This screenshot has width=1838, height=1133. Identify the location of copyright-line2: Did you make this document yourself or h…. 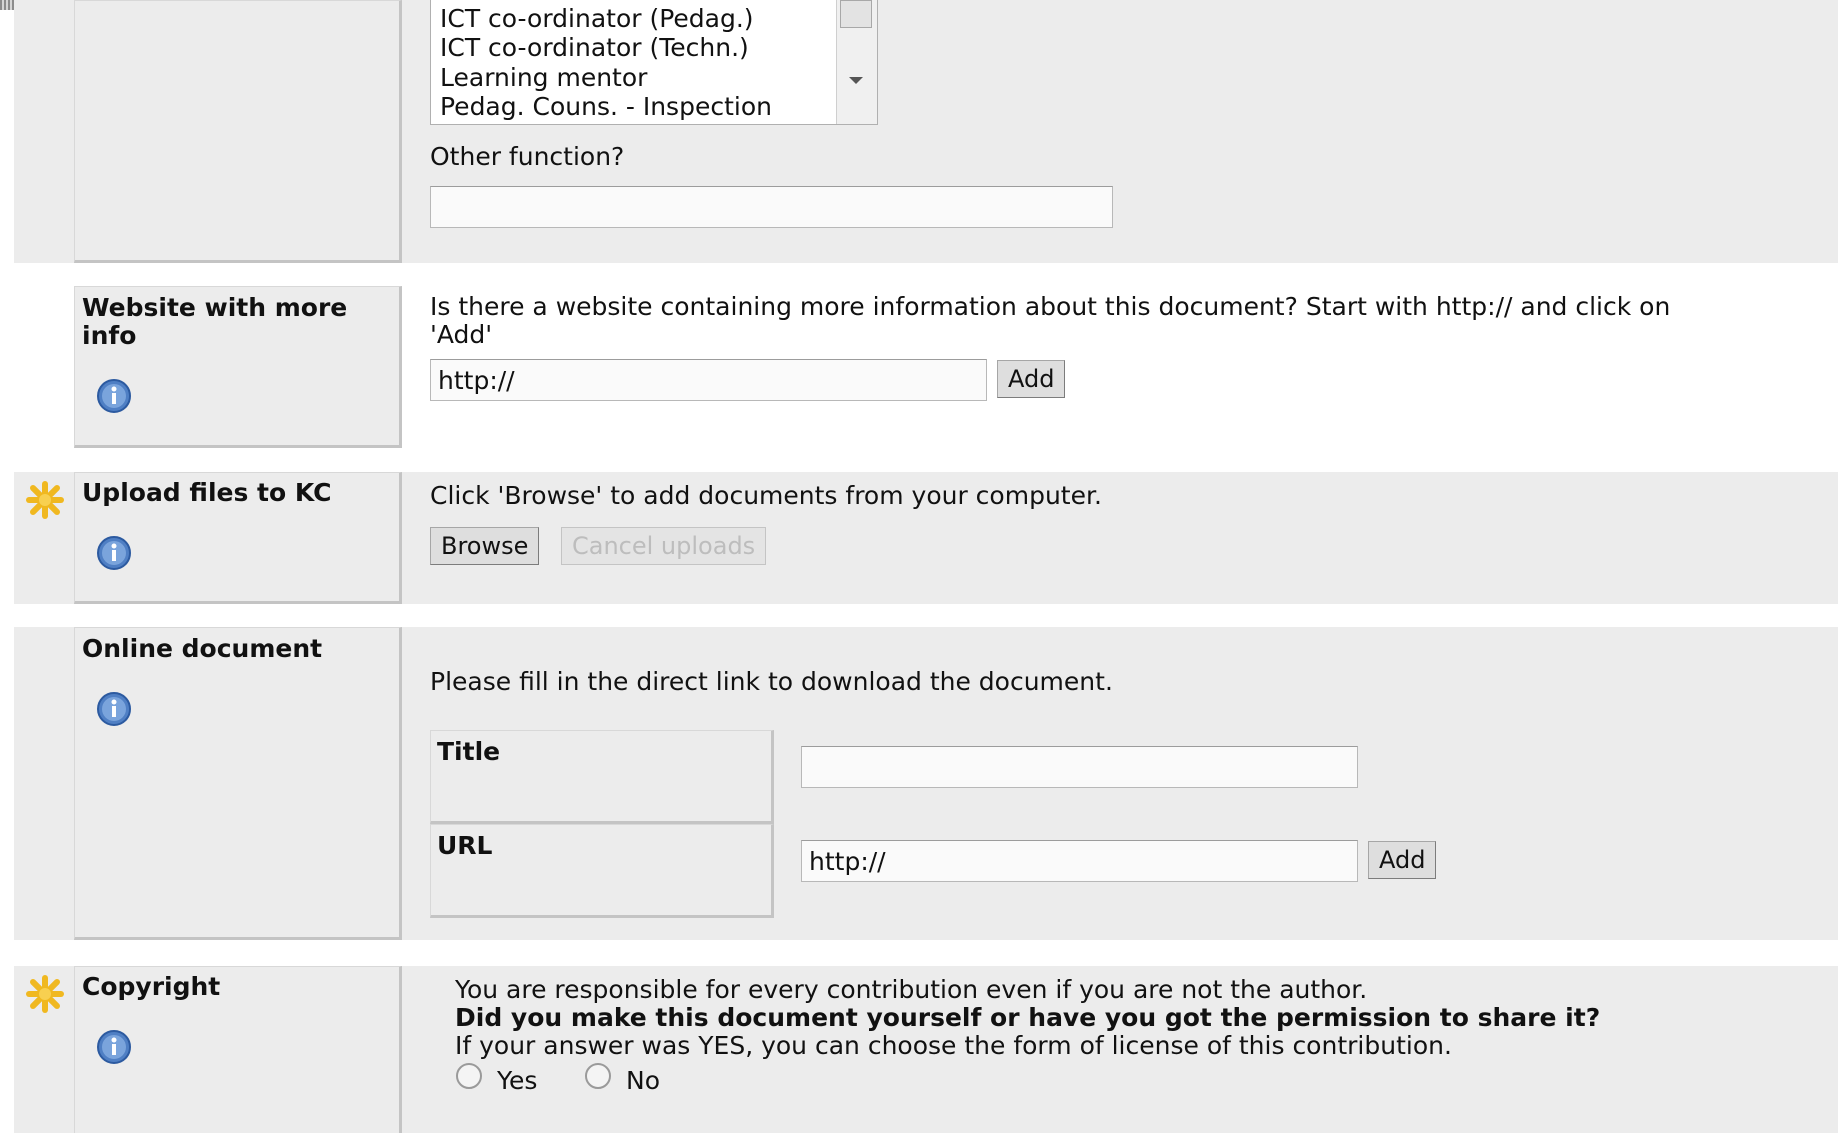
(1028, 1017).